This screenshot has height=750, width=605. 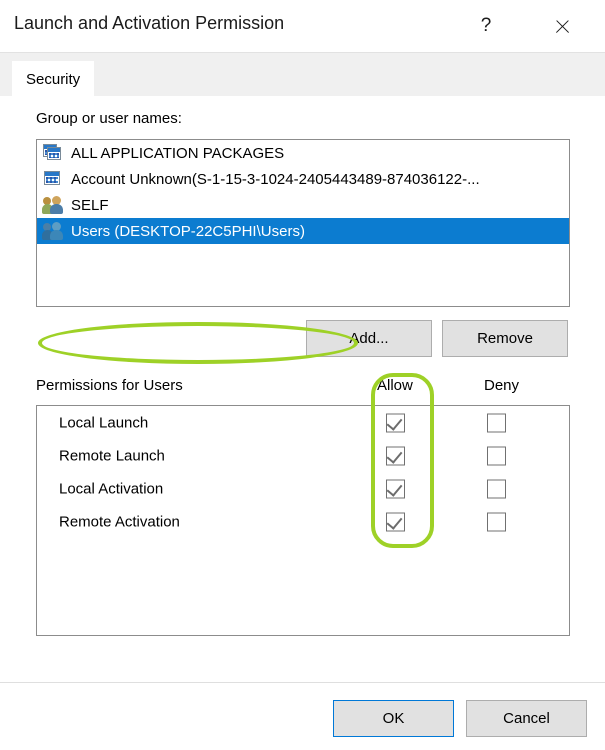 What do you see at coordinates (104, 422) in the screenshot?
I see `permission-label: Local Launch` at bounding box center [104, 422].